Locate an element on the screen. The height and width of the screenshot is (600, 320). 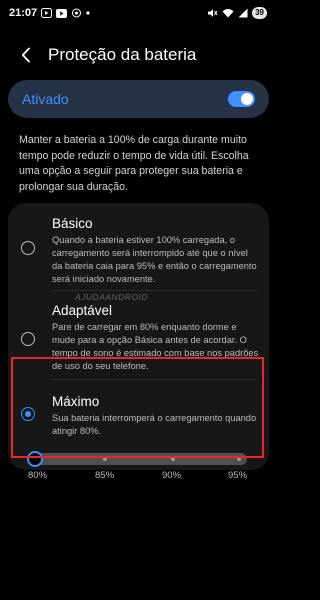
master-toggle-label: Ativado is located at coordinates (45, 99).